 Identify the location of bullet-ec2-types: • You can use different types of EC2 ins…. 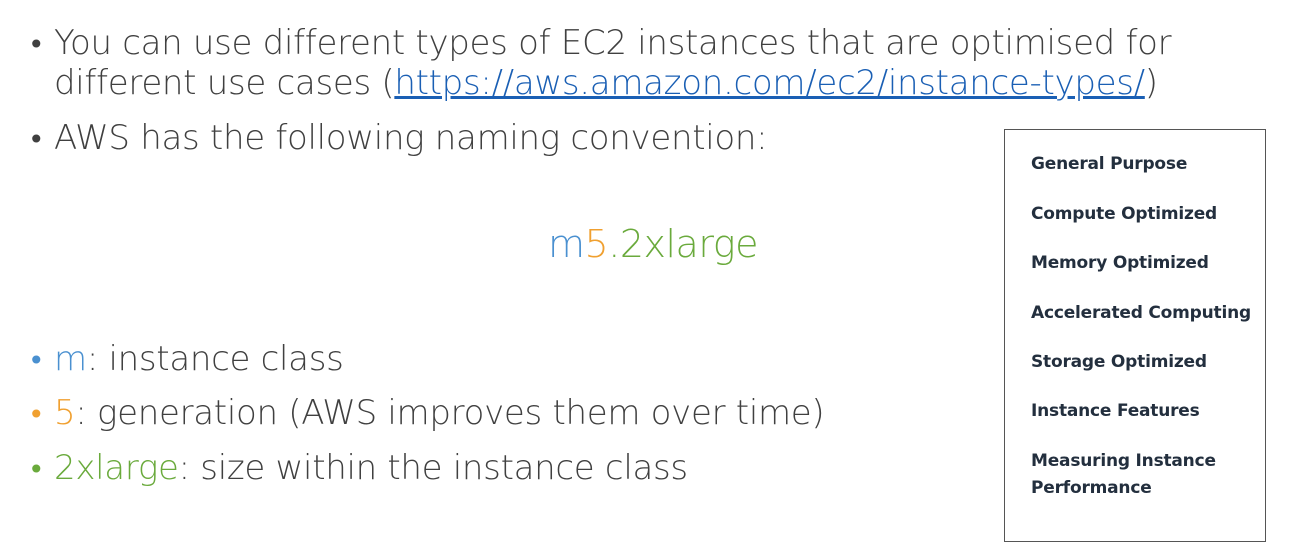
(600, 43).